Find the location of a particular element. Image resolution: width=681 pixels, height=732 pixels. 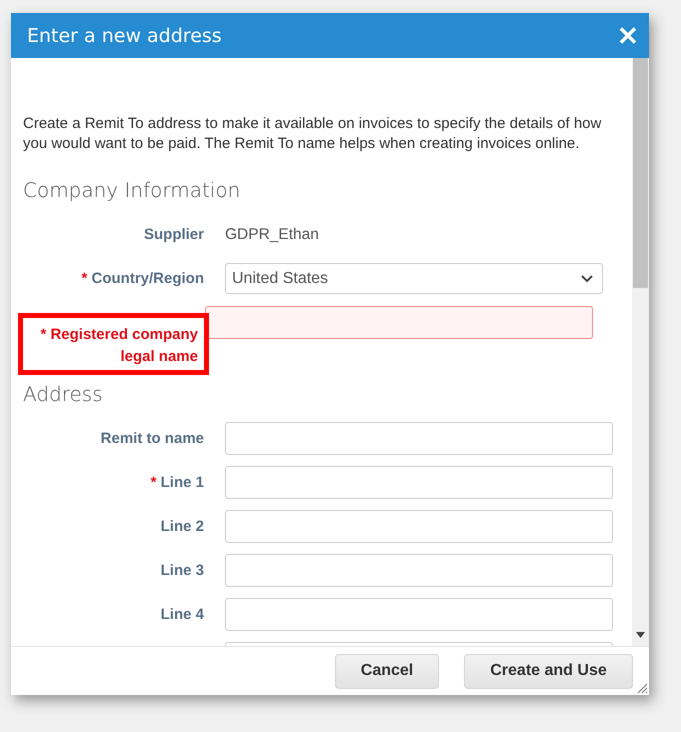

field-label: Supplier is located at coordinates (174, 234).